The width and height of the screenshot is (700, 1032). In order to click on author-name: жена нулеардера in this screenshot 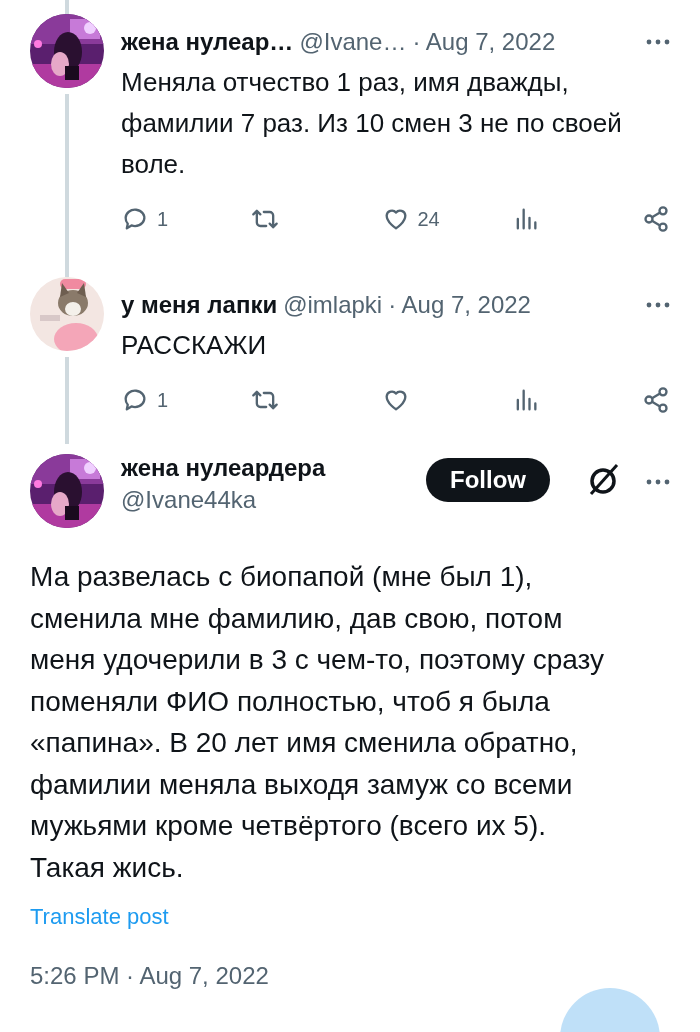, I will do `click(265, 468)`.